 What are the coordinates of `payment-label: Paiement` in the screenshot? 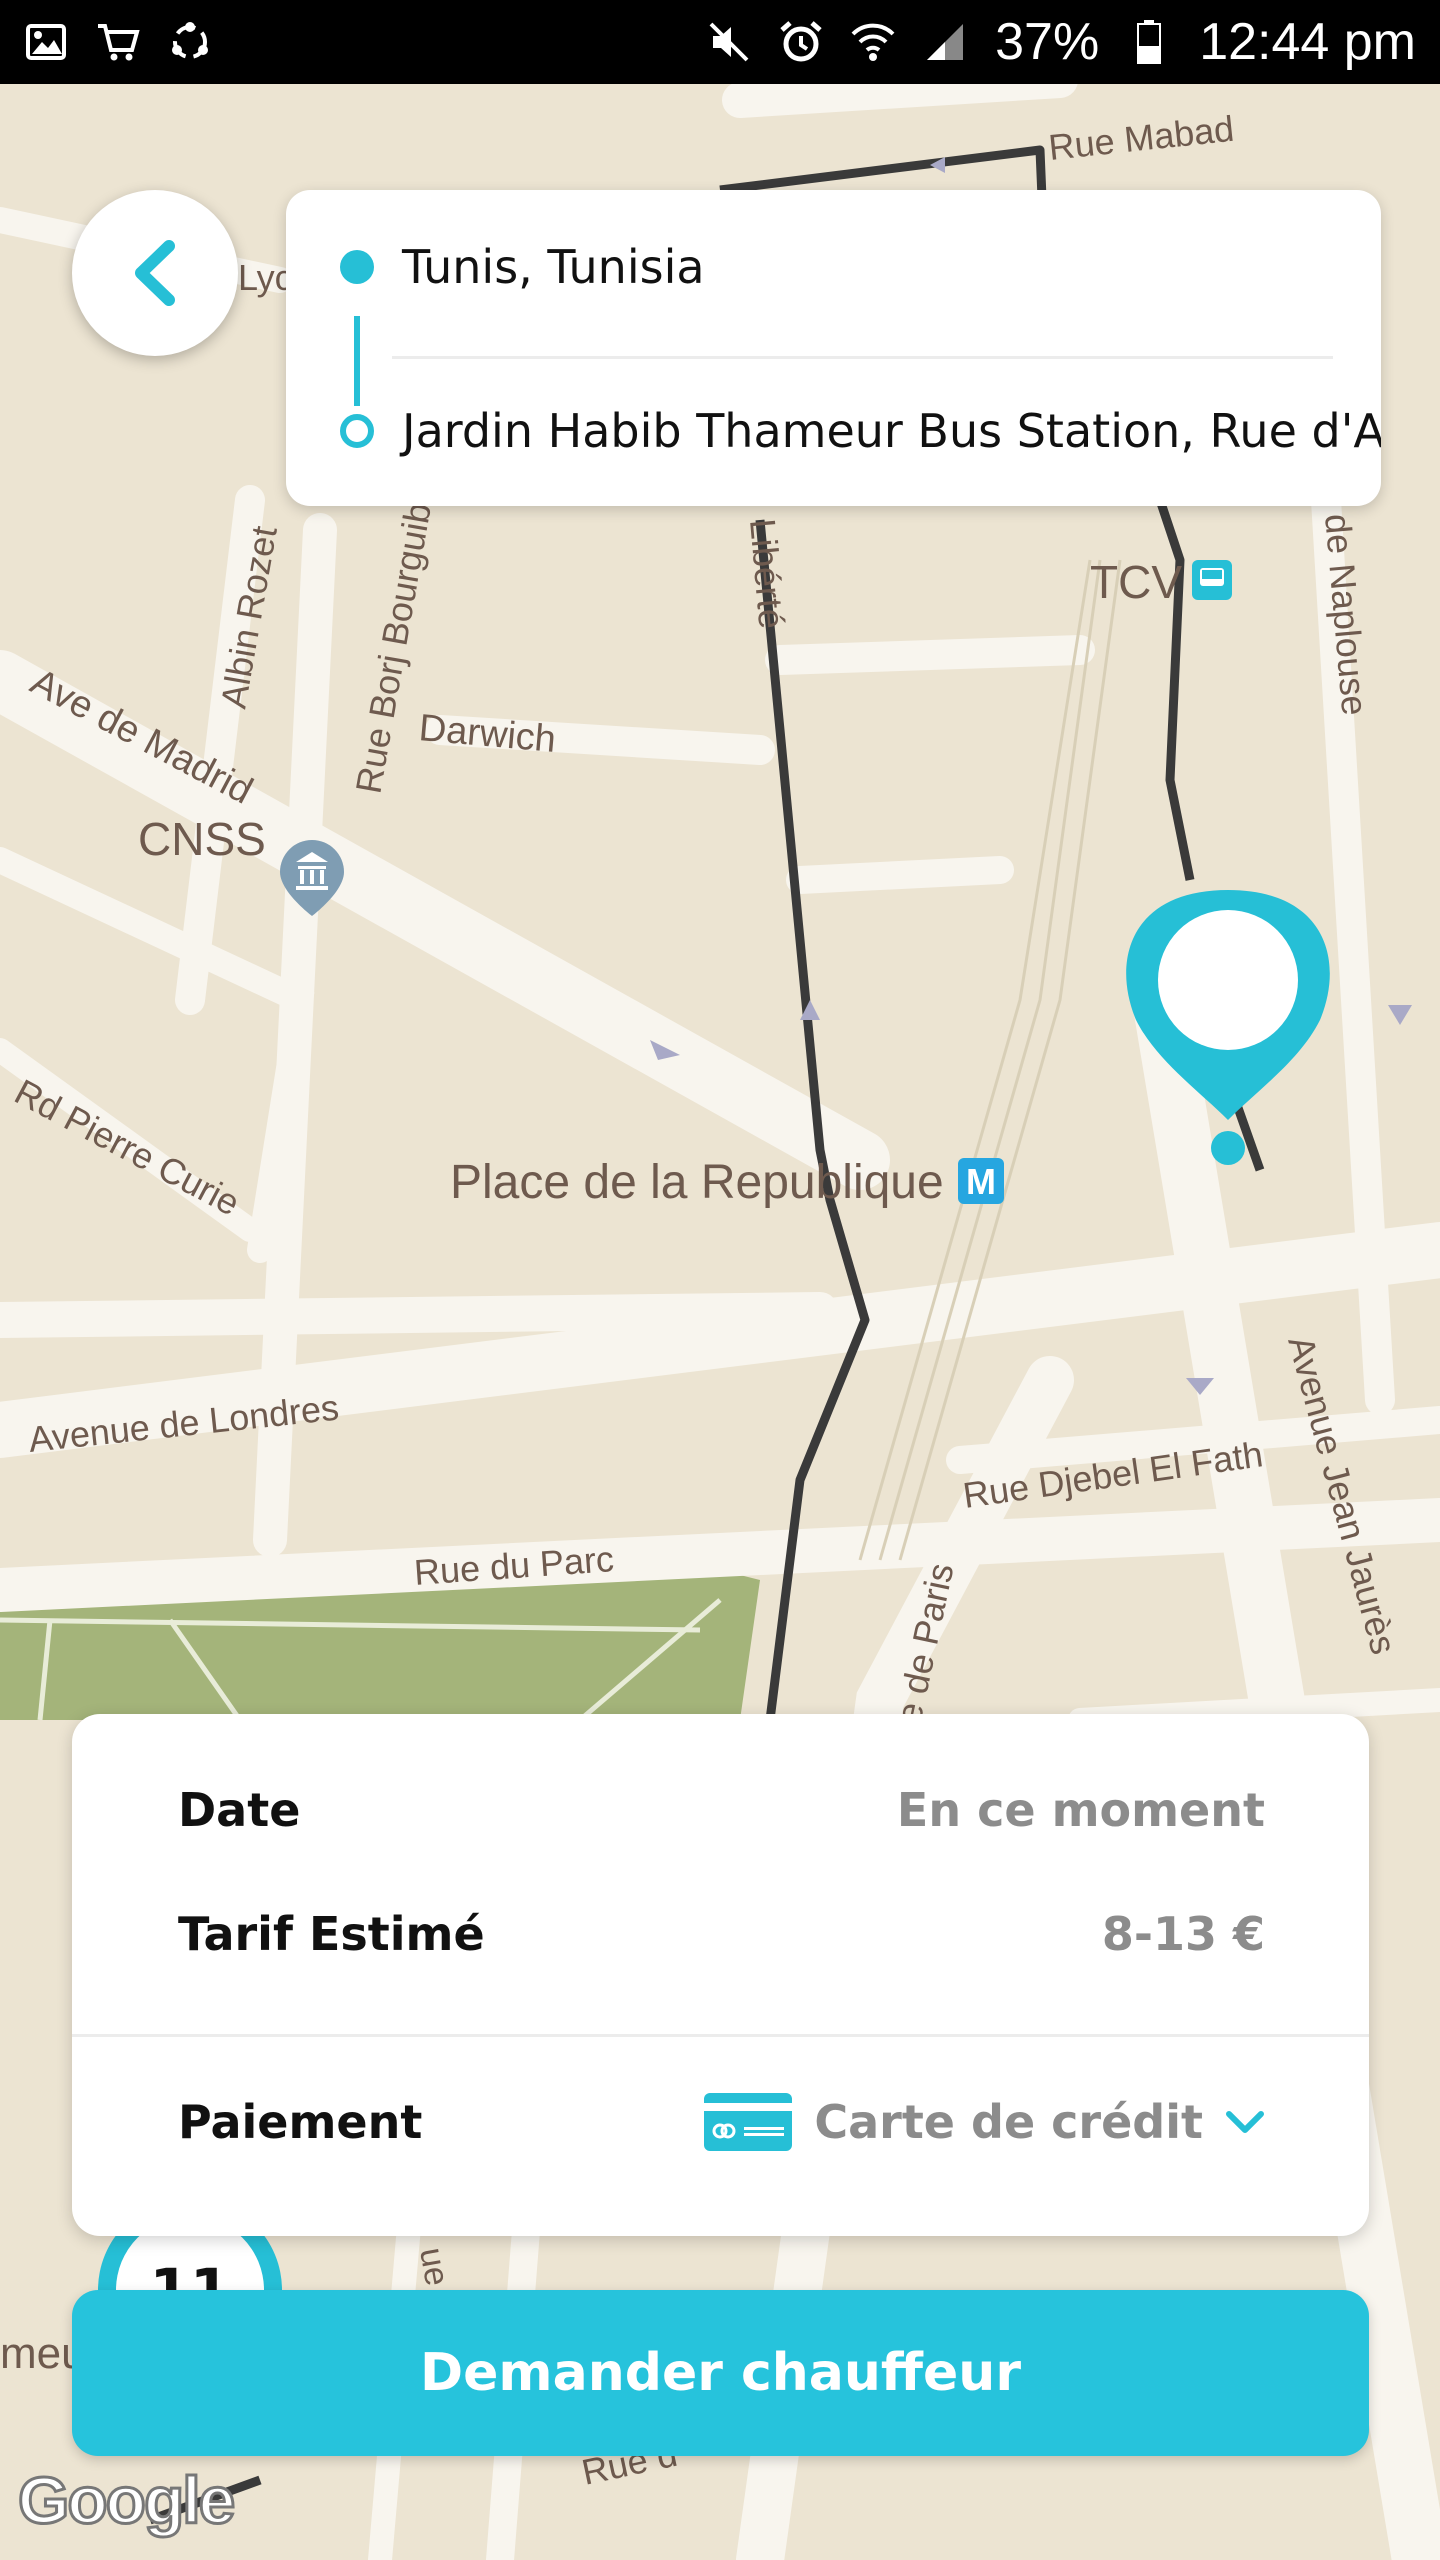 It's located at (300, 2122).